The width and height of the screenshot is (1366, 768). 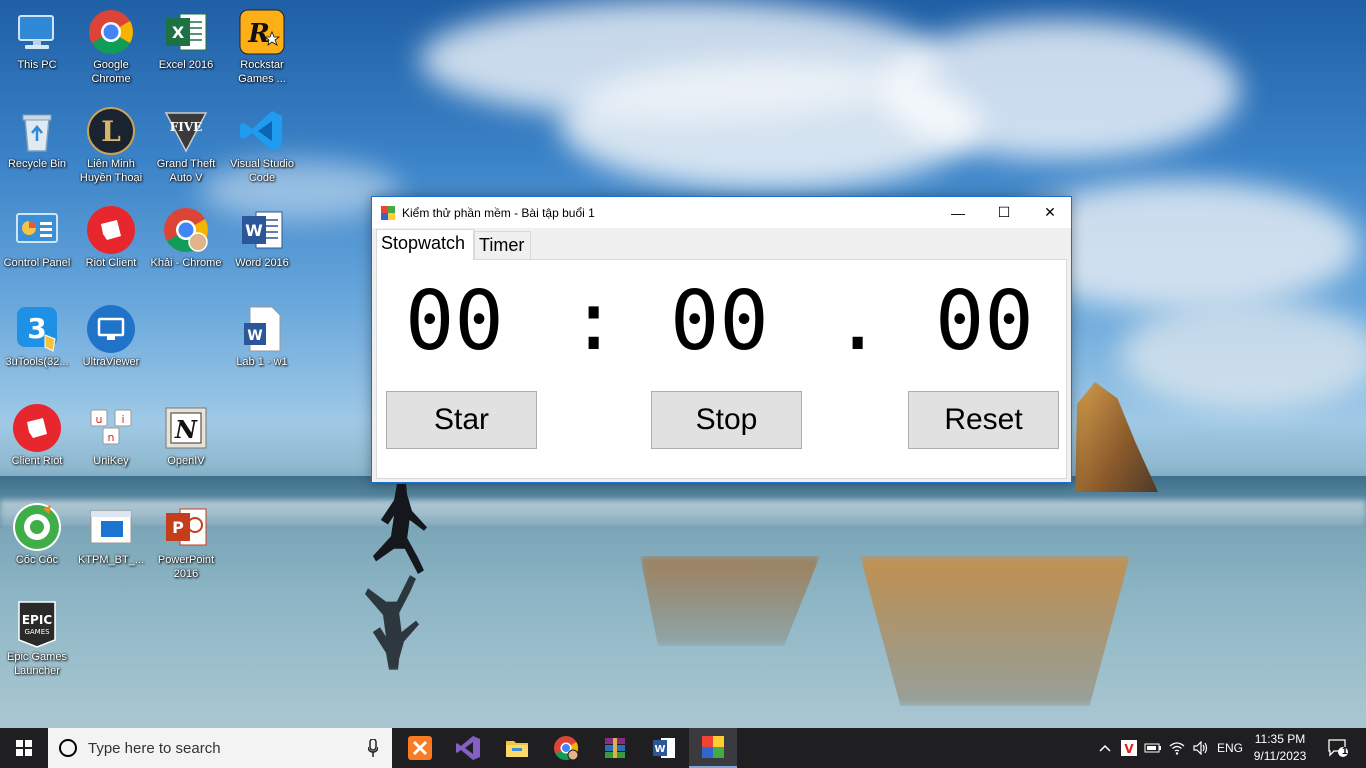 I want to click on taskbar-stopwatch-app, so click(x=713, y=748).